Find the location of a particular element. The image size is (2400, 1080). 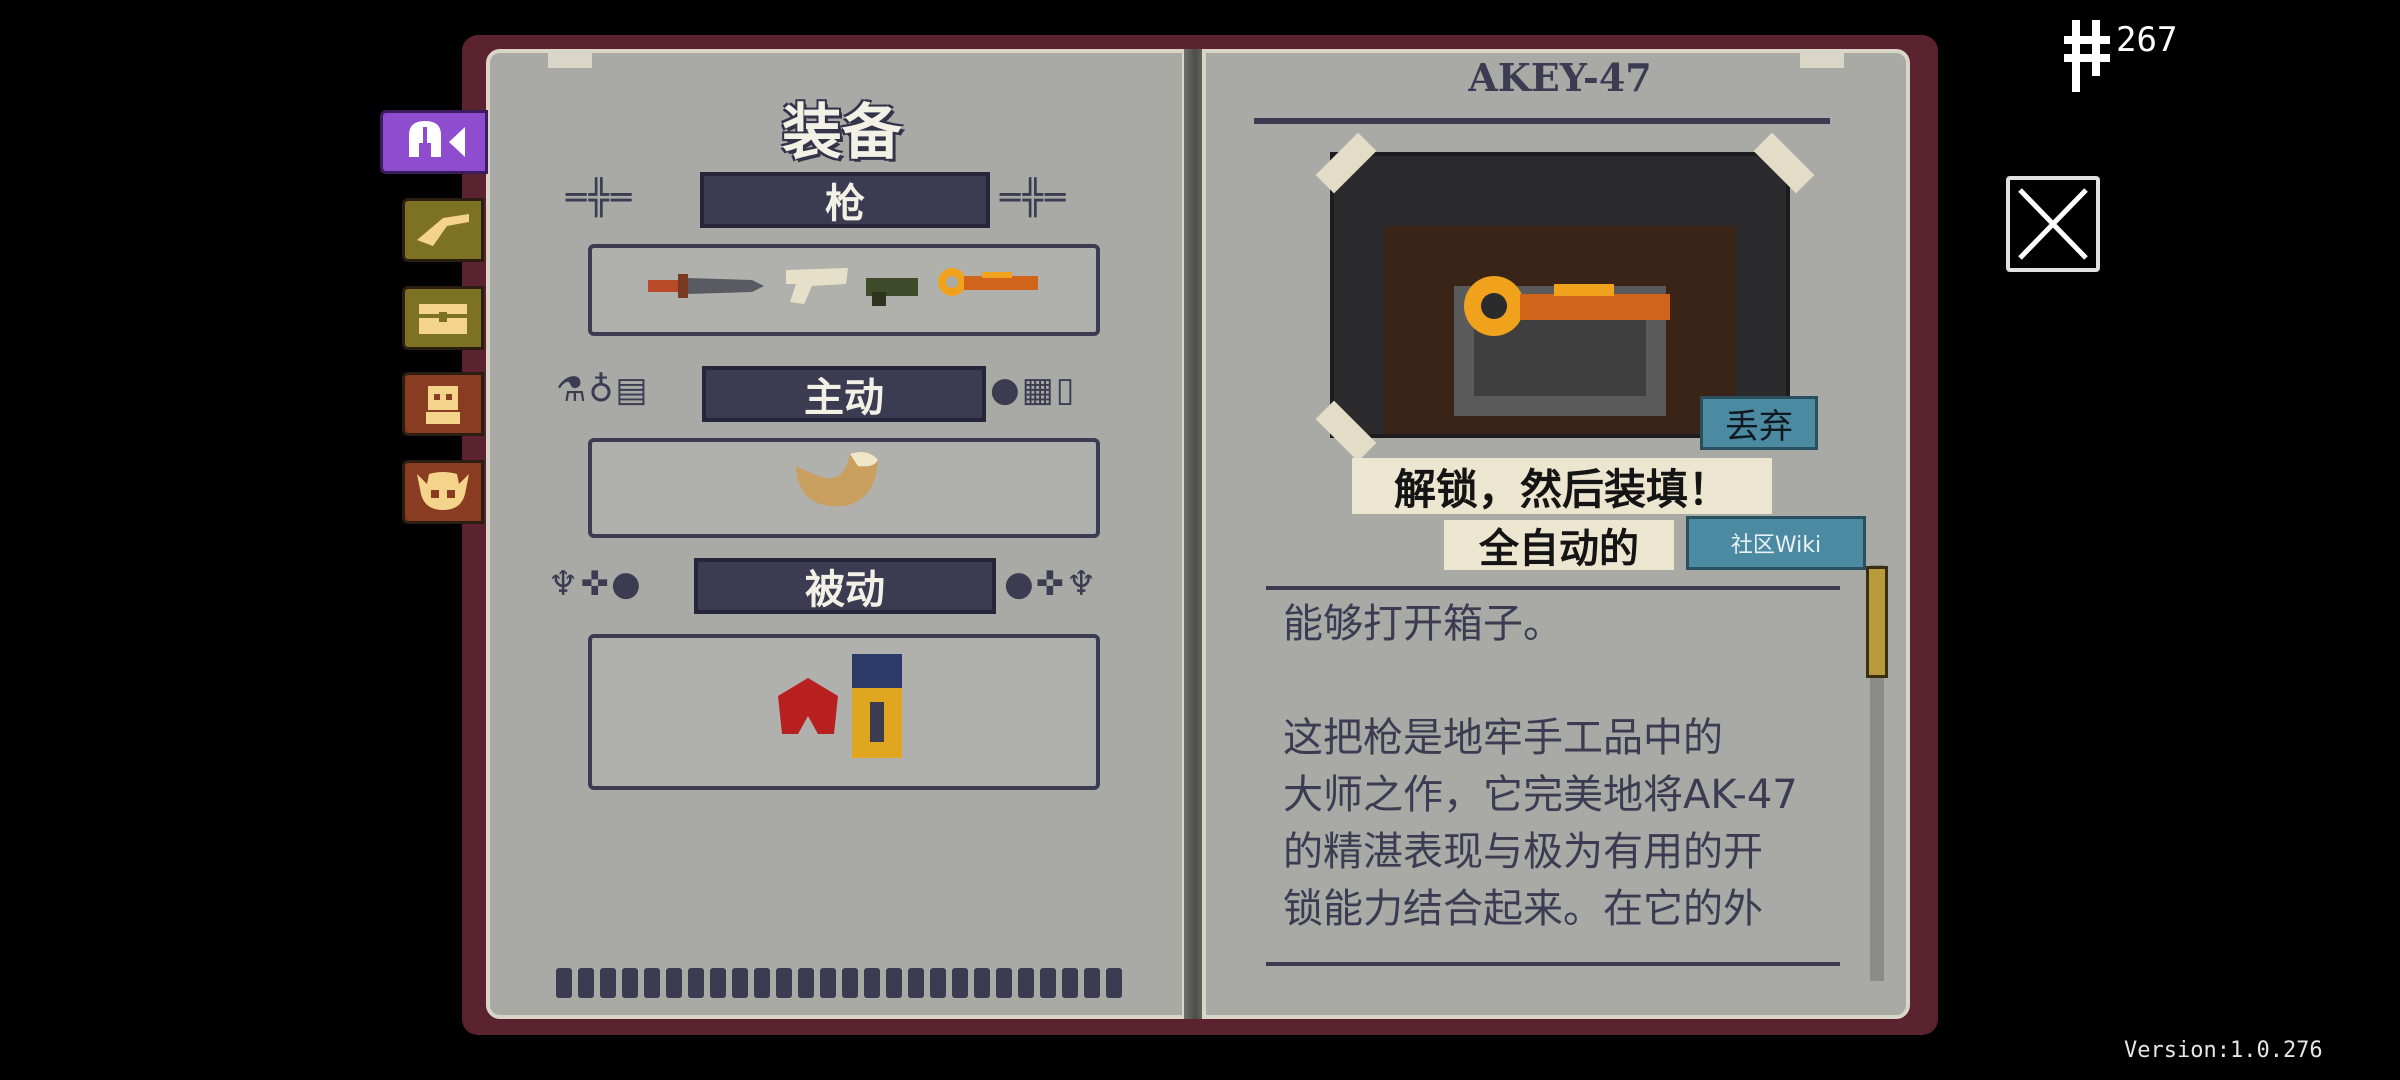

tab-equipment is located at coordinates (434, 142).